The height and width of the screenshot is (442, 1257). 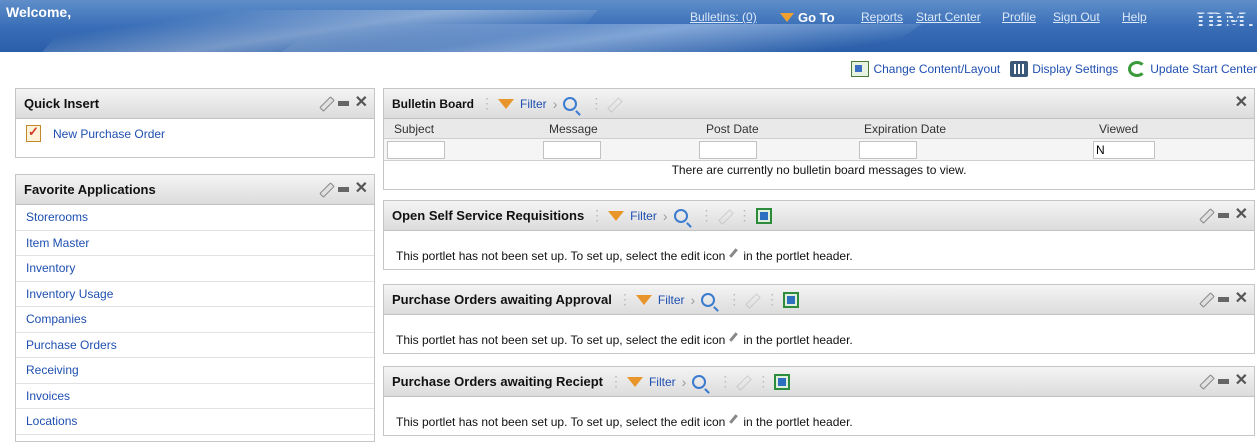 What do you see at coordinates (33, 133) in the screenshot?
I see `clipboard-check-icon` at bounding box center [33, 133].